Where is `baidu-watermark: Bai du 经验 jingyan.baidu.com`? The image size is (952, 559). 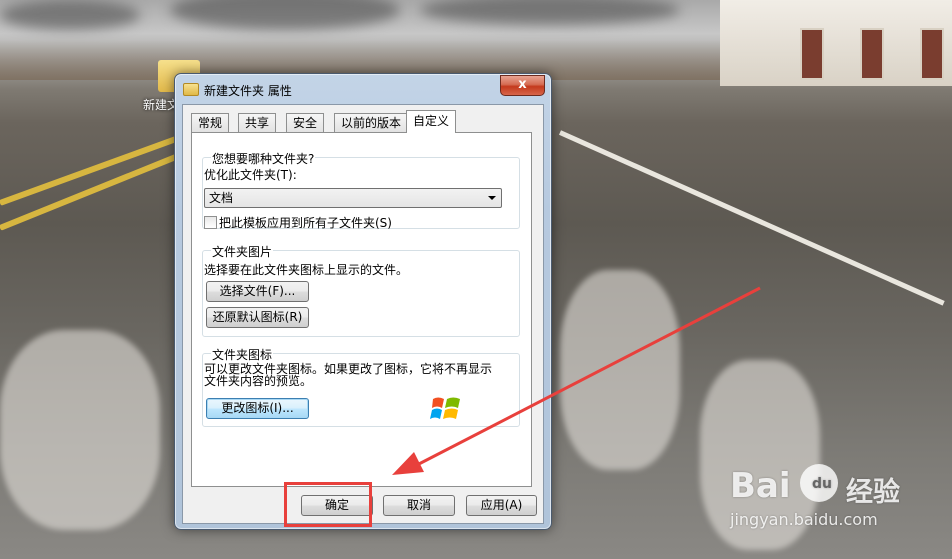 baidu-watermark: Bai du 经验 jingyan.baidu.com is located at coordinates (828, 498).